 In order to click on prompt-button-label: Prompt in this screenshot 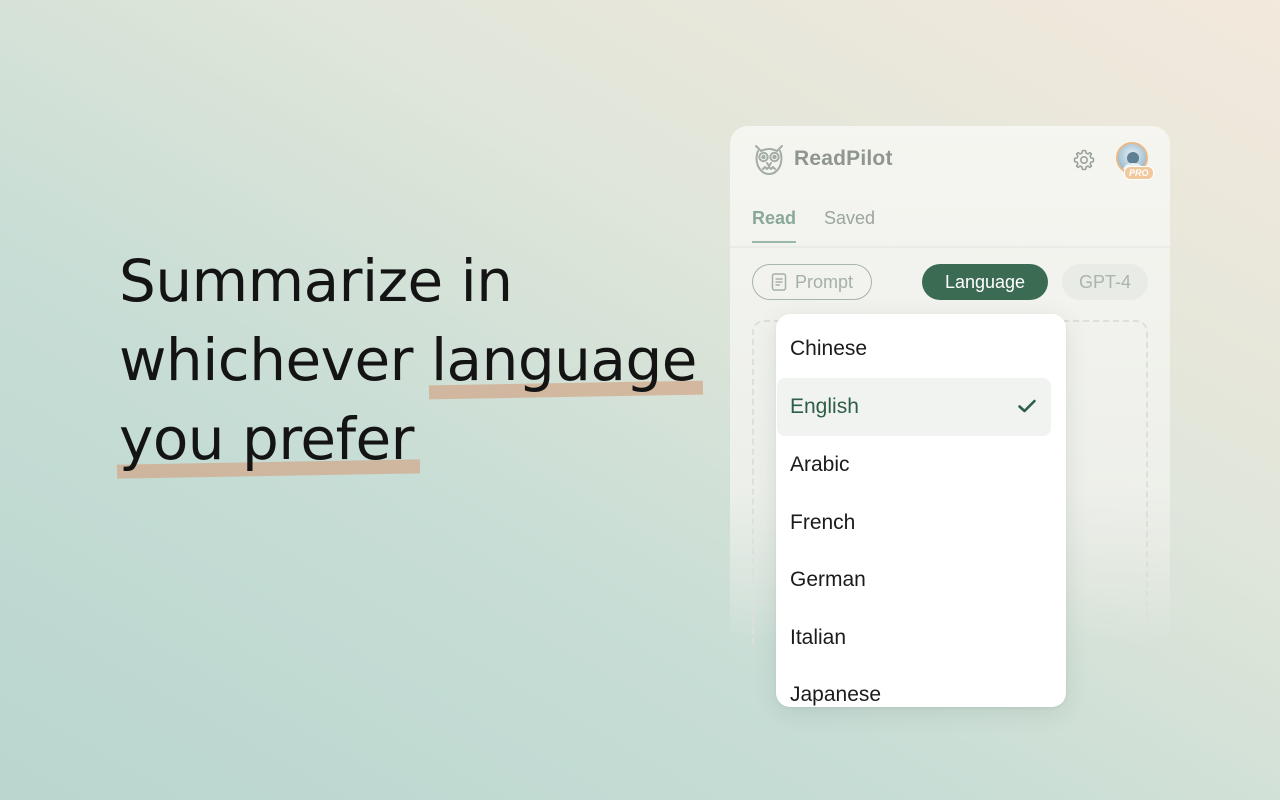, I will do `click(824, 281)`.